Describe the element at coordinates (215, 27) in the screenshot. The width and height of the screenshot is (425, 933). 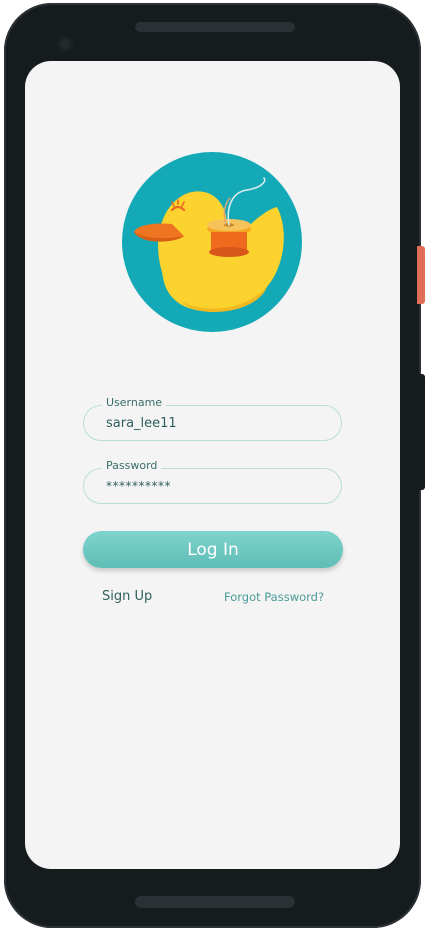
I see `top-speaker` at that location.